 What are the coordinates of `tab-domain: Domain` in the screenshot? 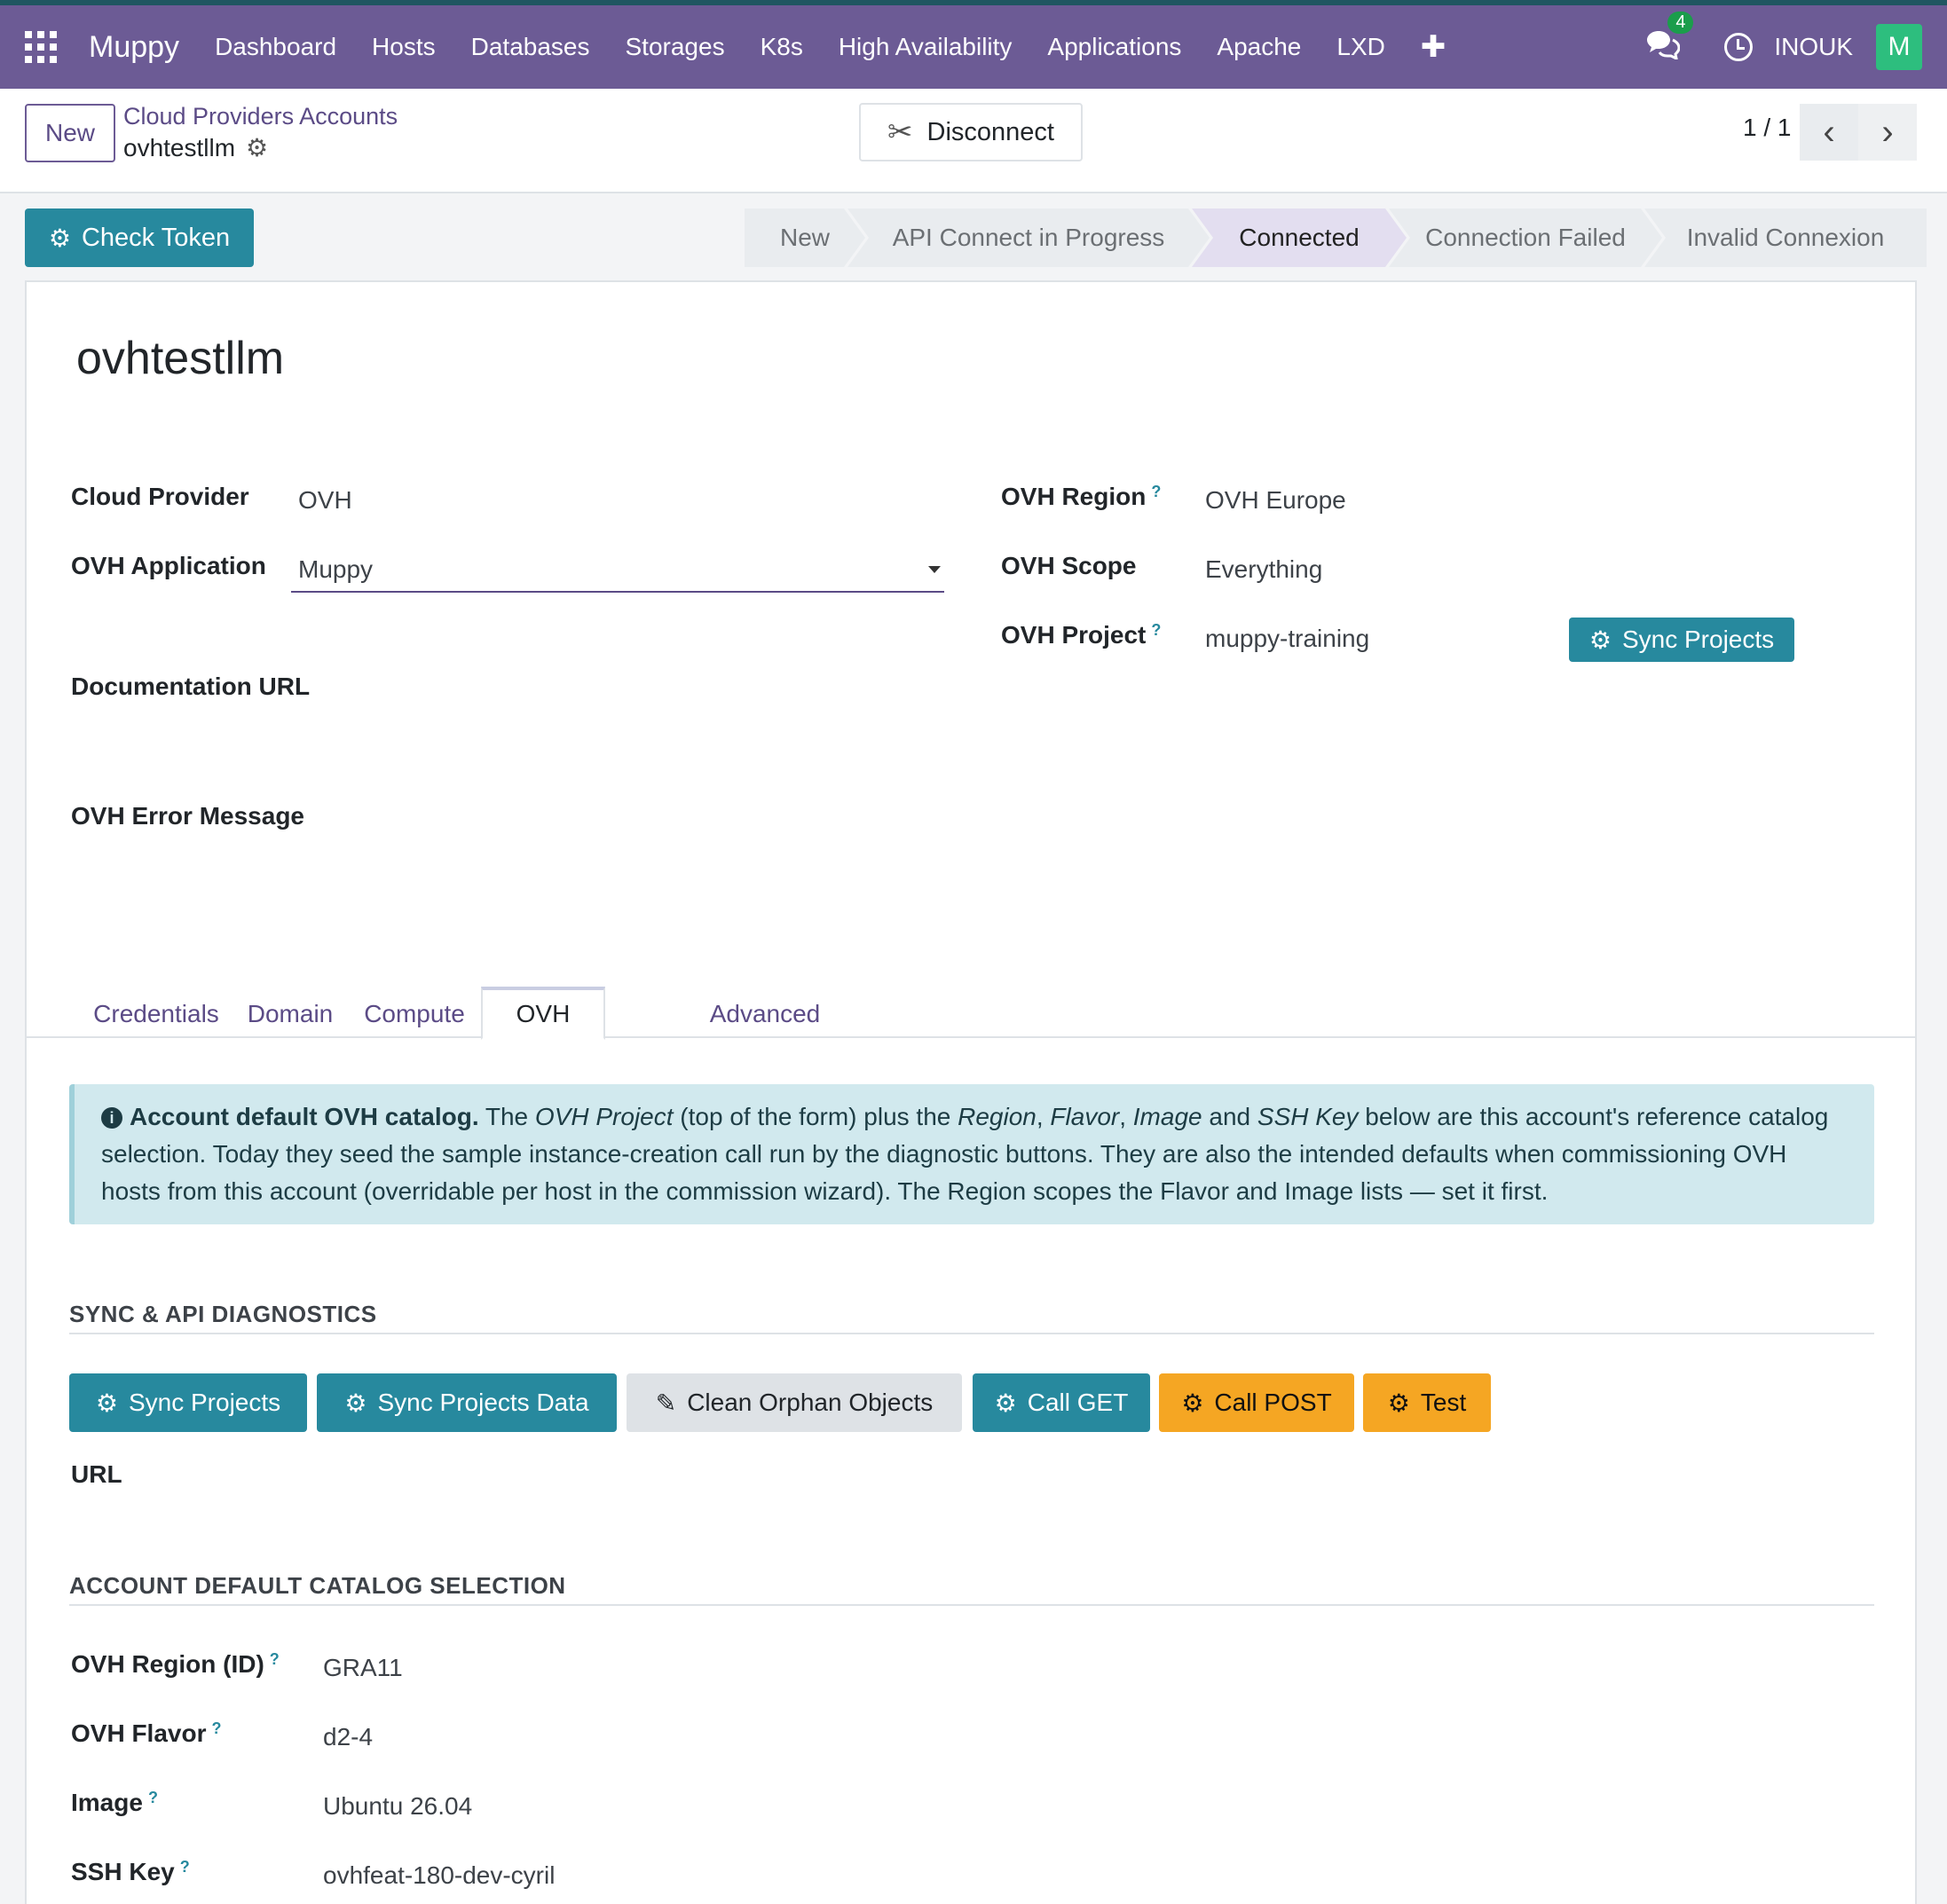 It's located at (290, 1014).